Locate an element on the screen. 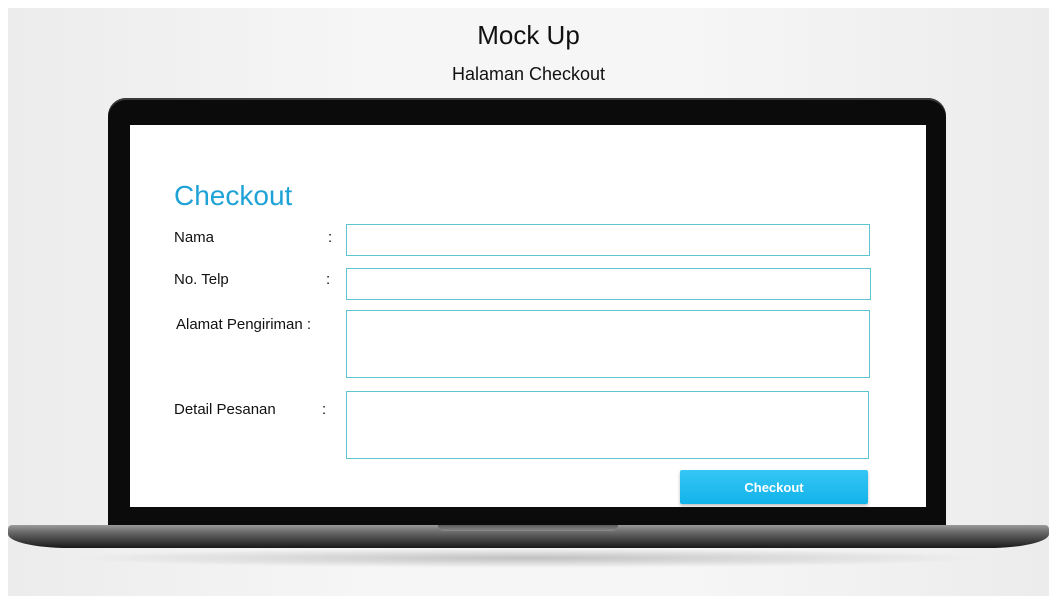 This screenshot has height=596, width=1053. mockup-title: Mock Up is located at coordinates (528, 35).